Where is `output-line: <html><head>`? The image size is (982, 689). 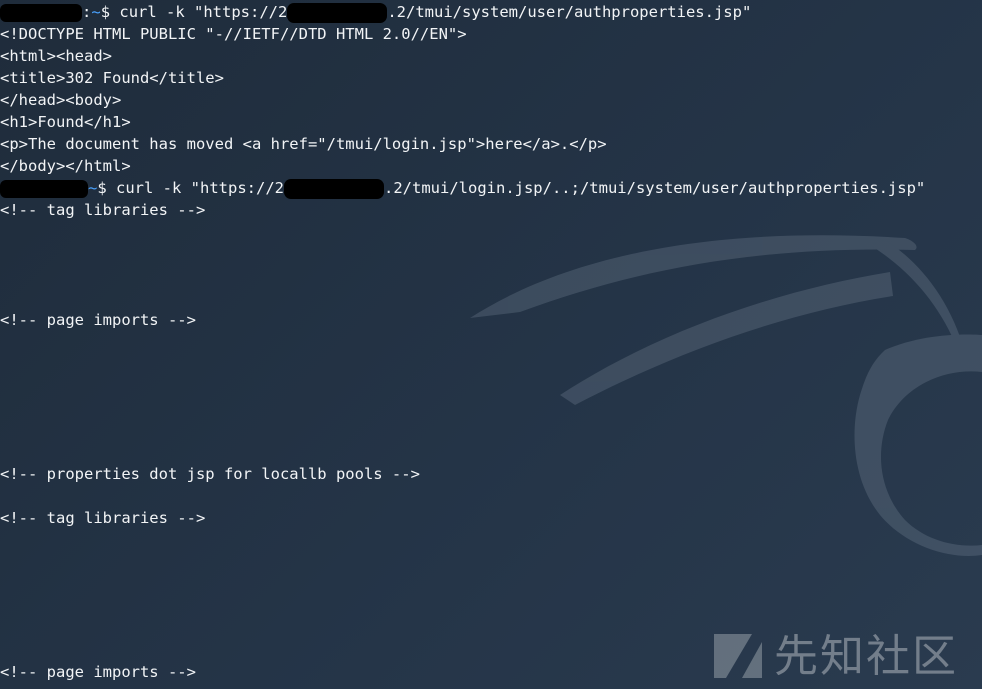
output-line: <html><head> is located at coordinates (56, 56).